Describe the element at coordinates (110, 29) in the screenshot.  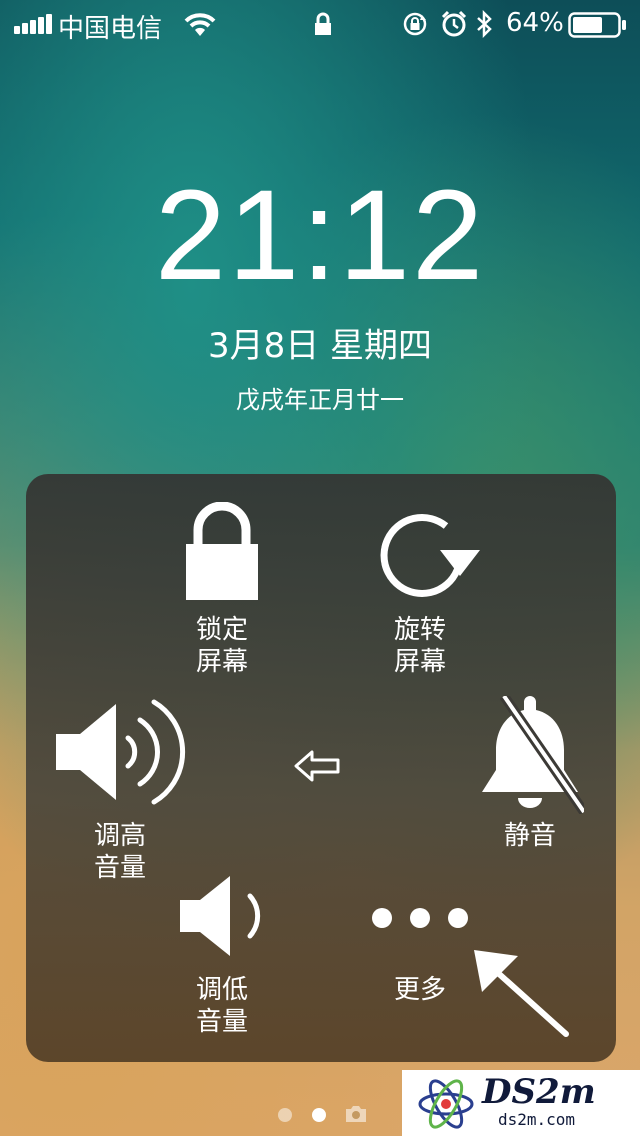
I see `carrier-name: 中国电信` at that location.